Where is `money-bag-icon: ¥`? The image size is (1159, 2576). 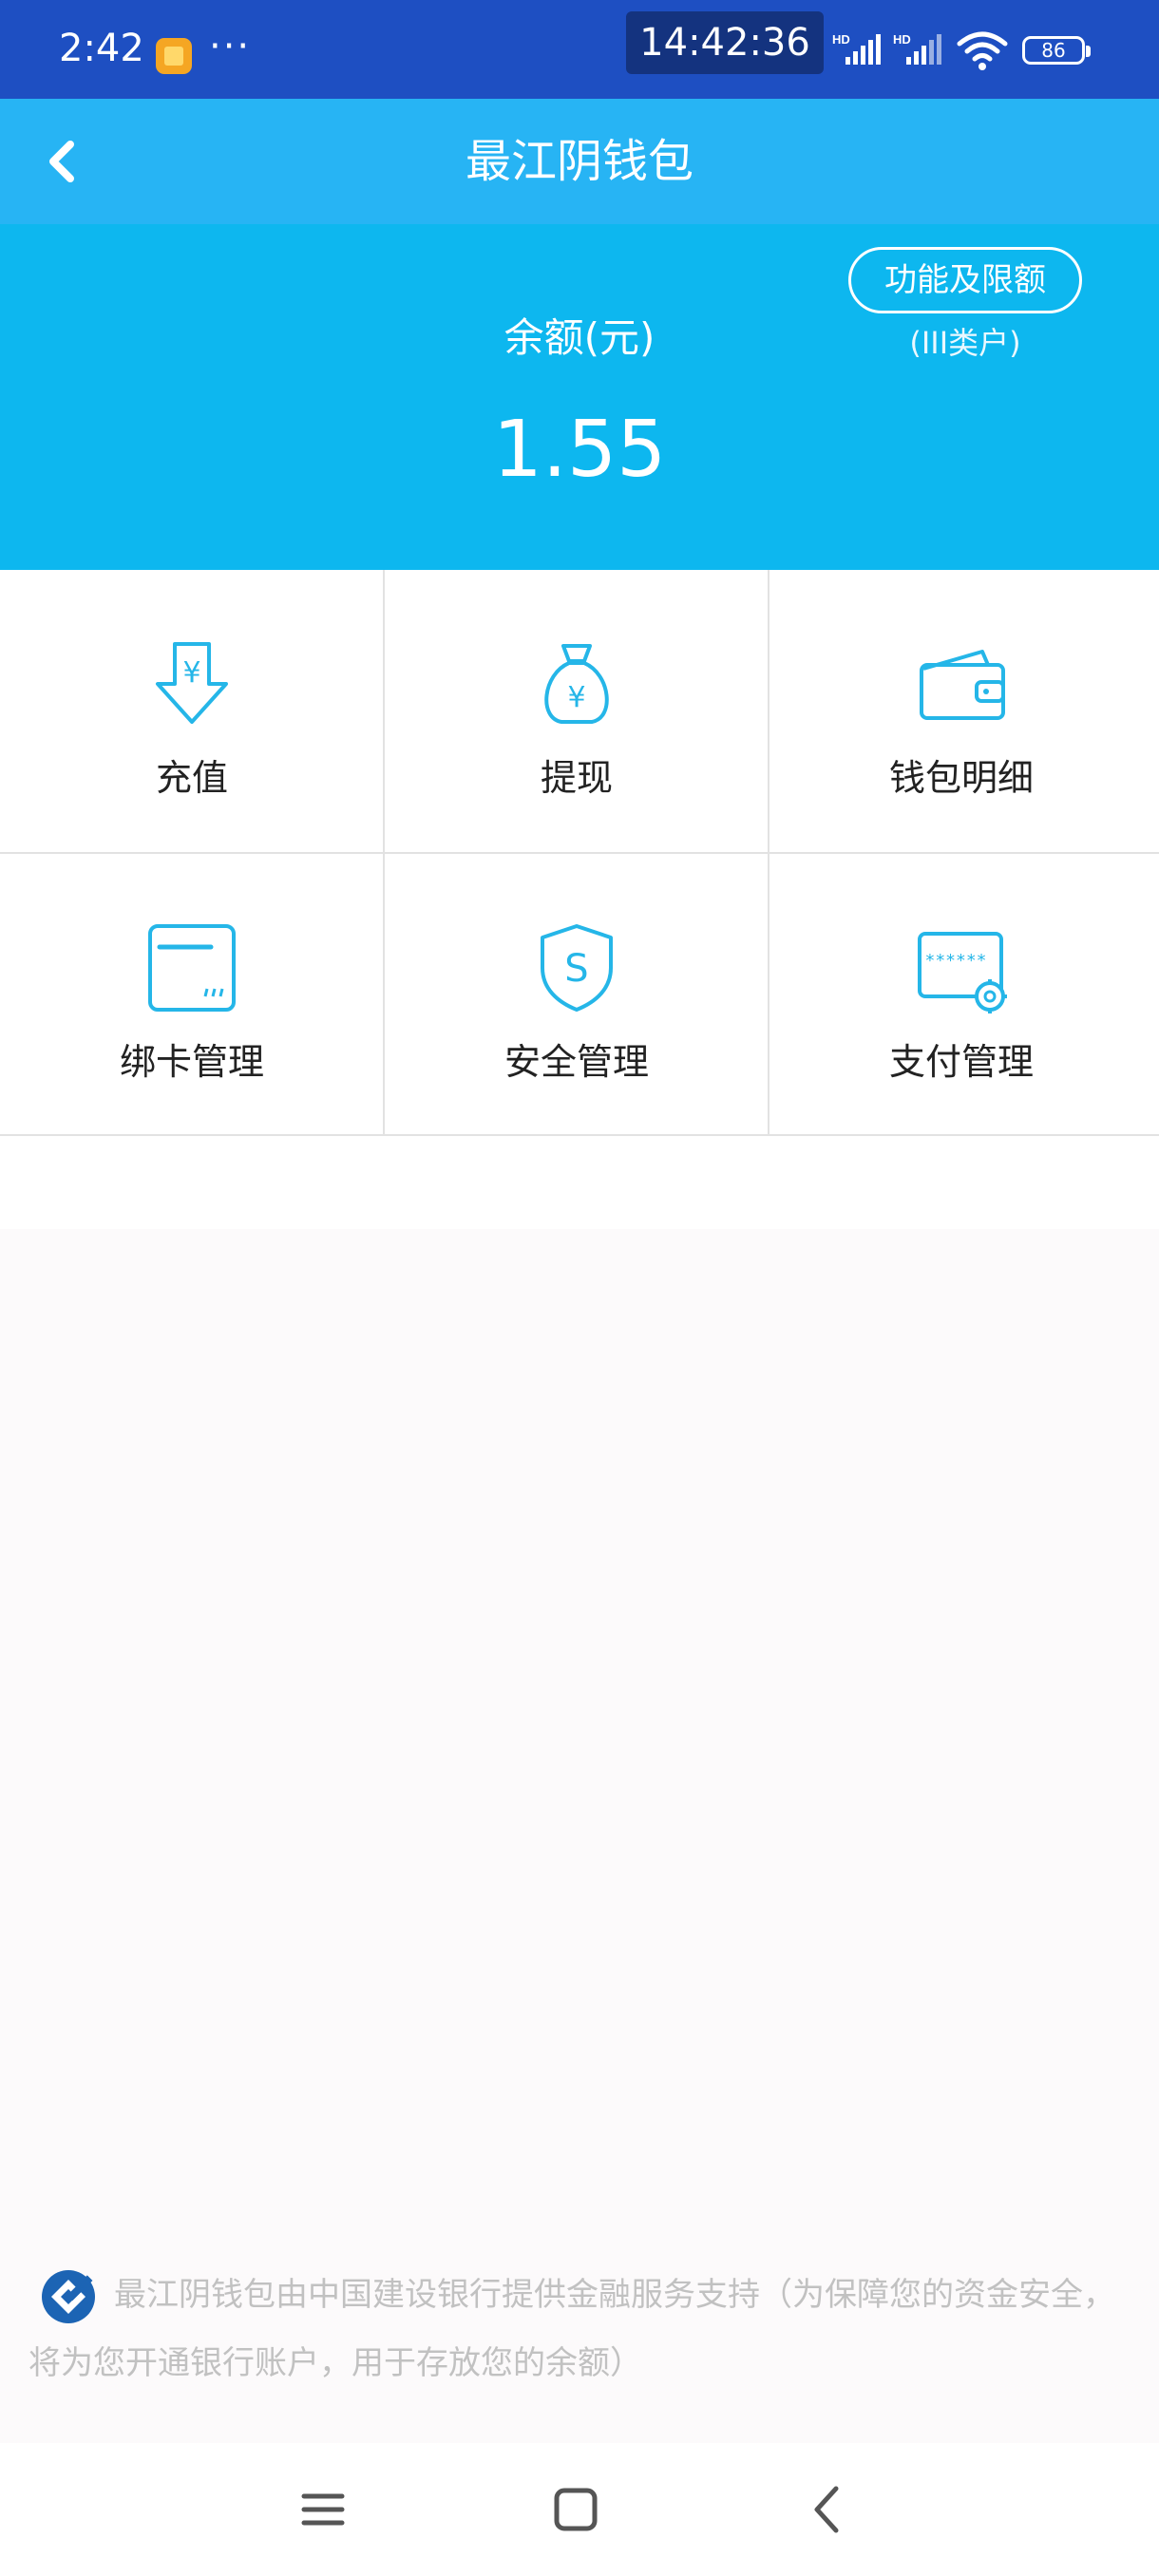 money-bag-icon: ¥ is located at coordinates (576, 684).